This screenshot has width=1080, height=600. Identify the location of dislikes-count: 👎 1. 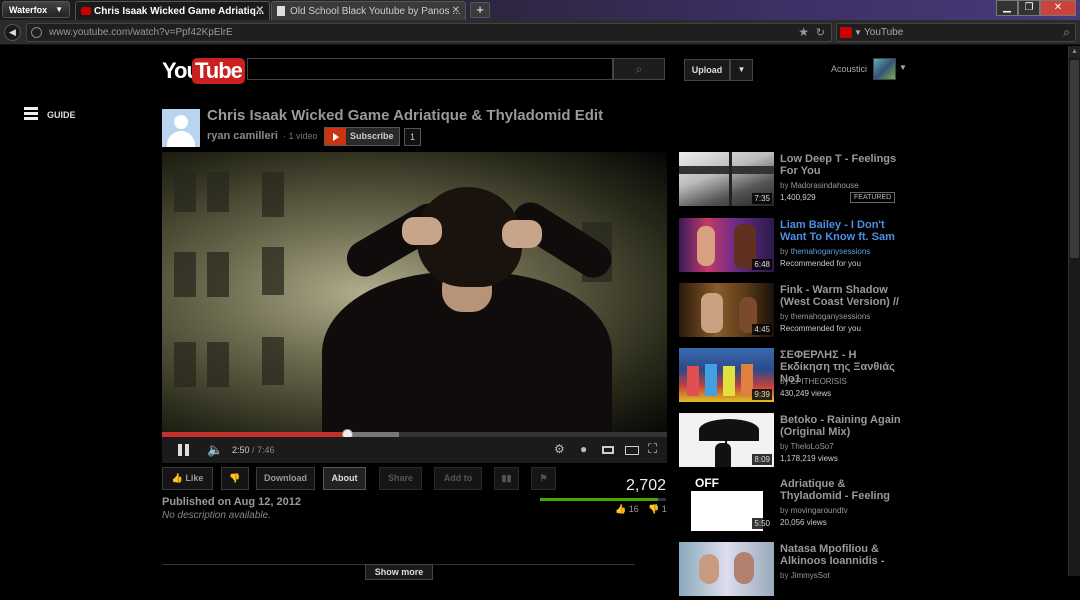
(657, 509).